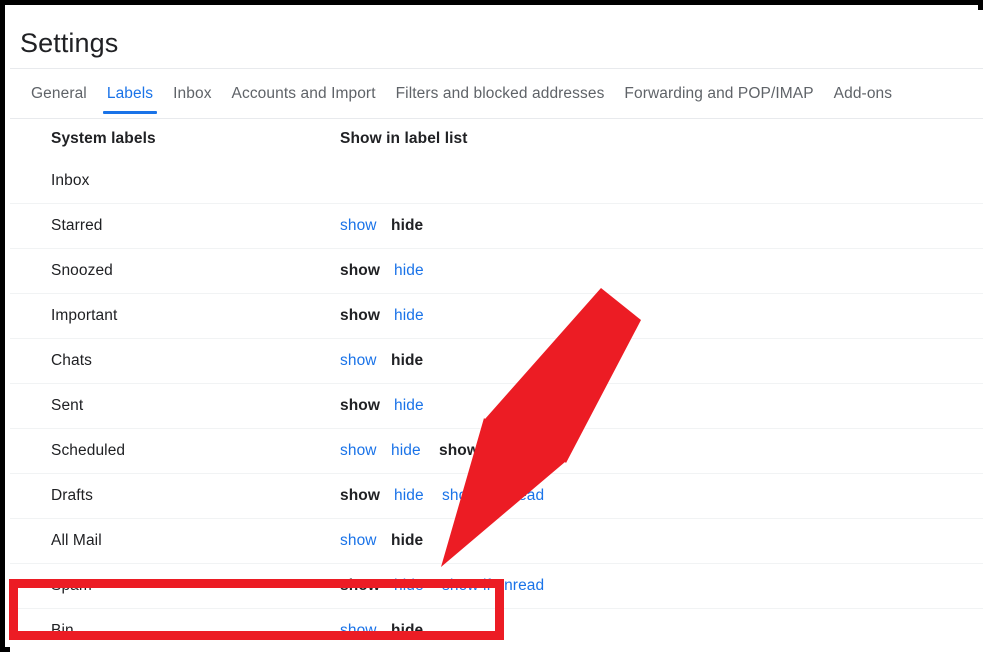  I want to click on hide-action-all-mail: hide, so click(407, 540).